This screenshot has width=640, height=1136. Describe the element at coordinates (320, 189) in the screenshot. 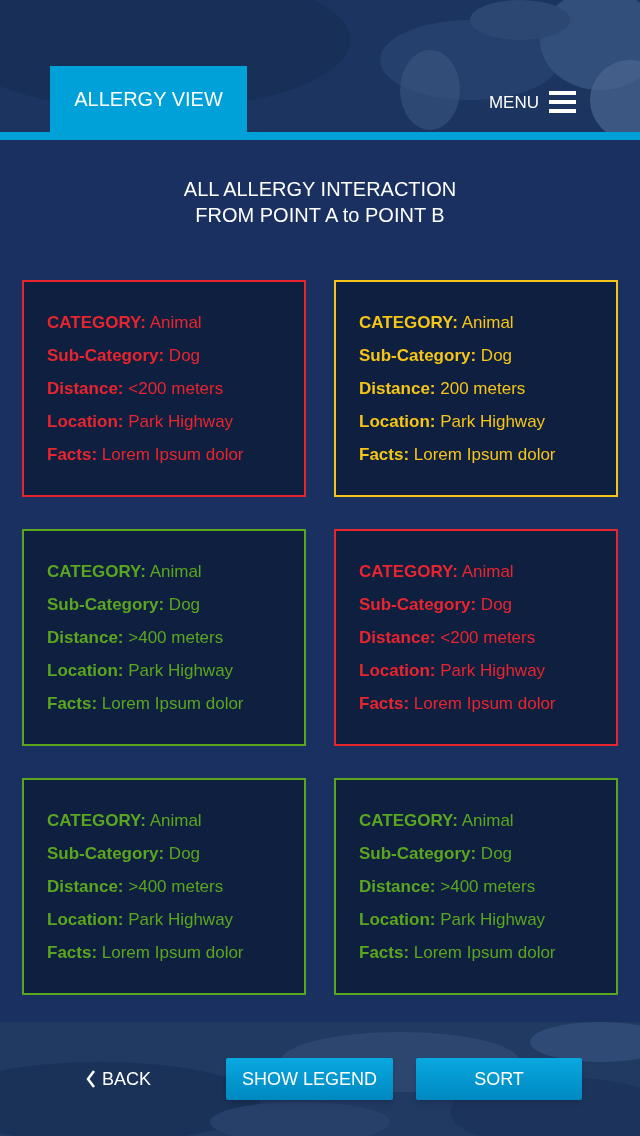

I see `heading-line: ALL ALLERGY INTERACTION` at that location.